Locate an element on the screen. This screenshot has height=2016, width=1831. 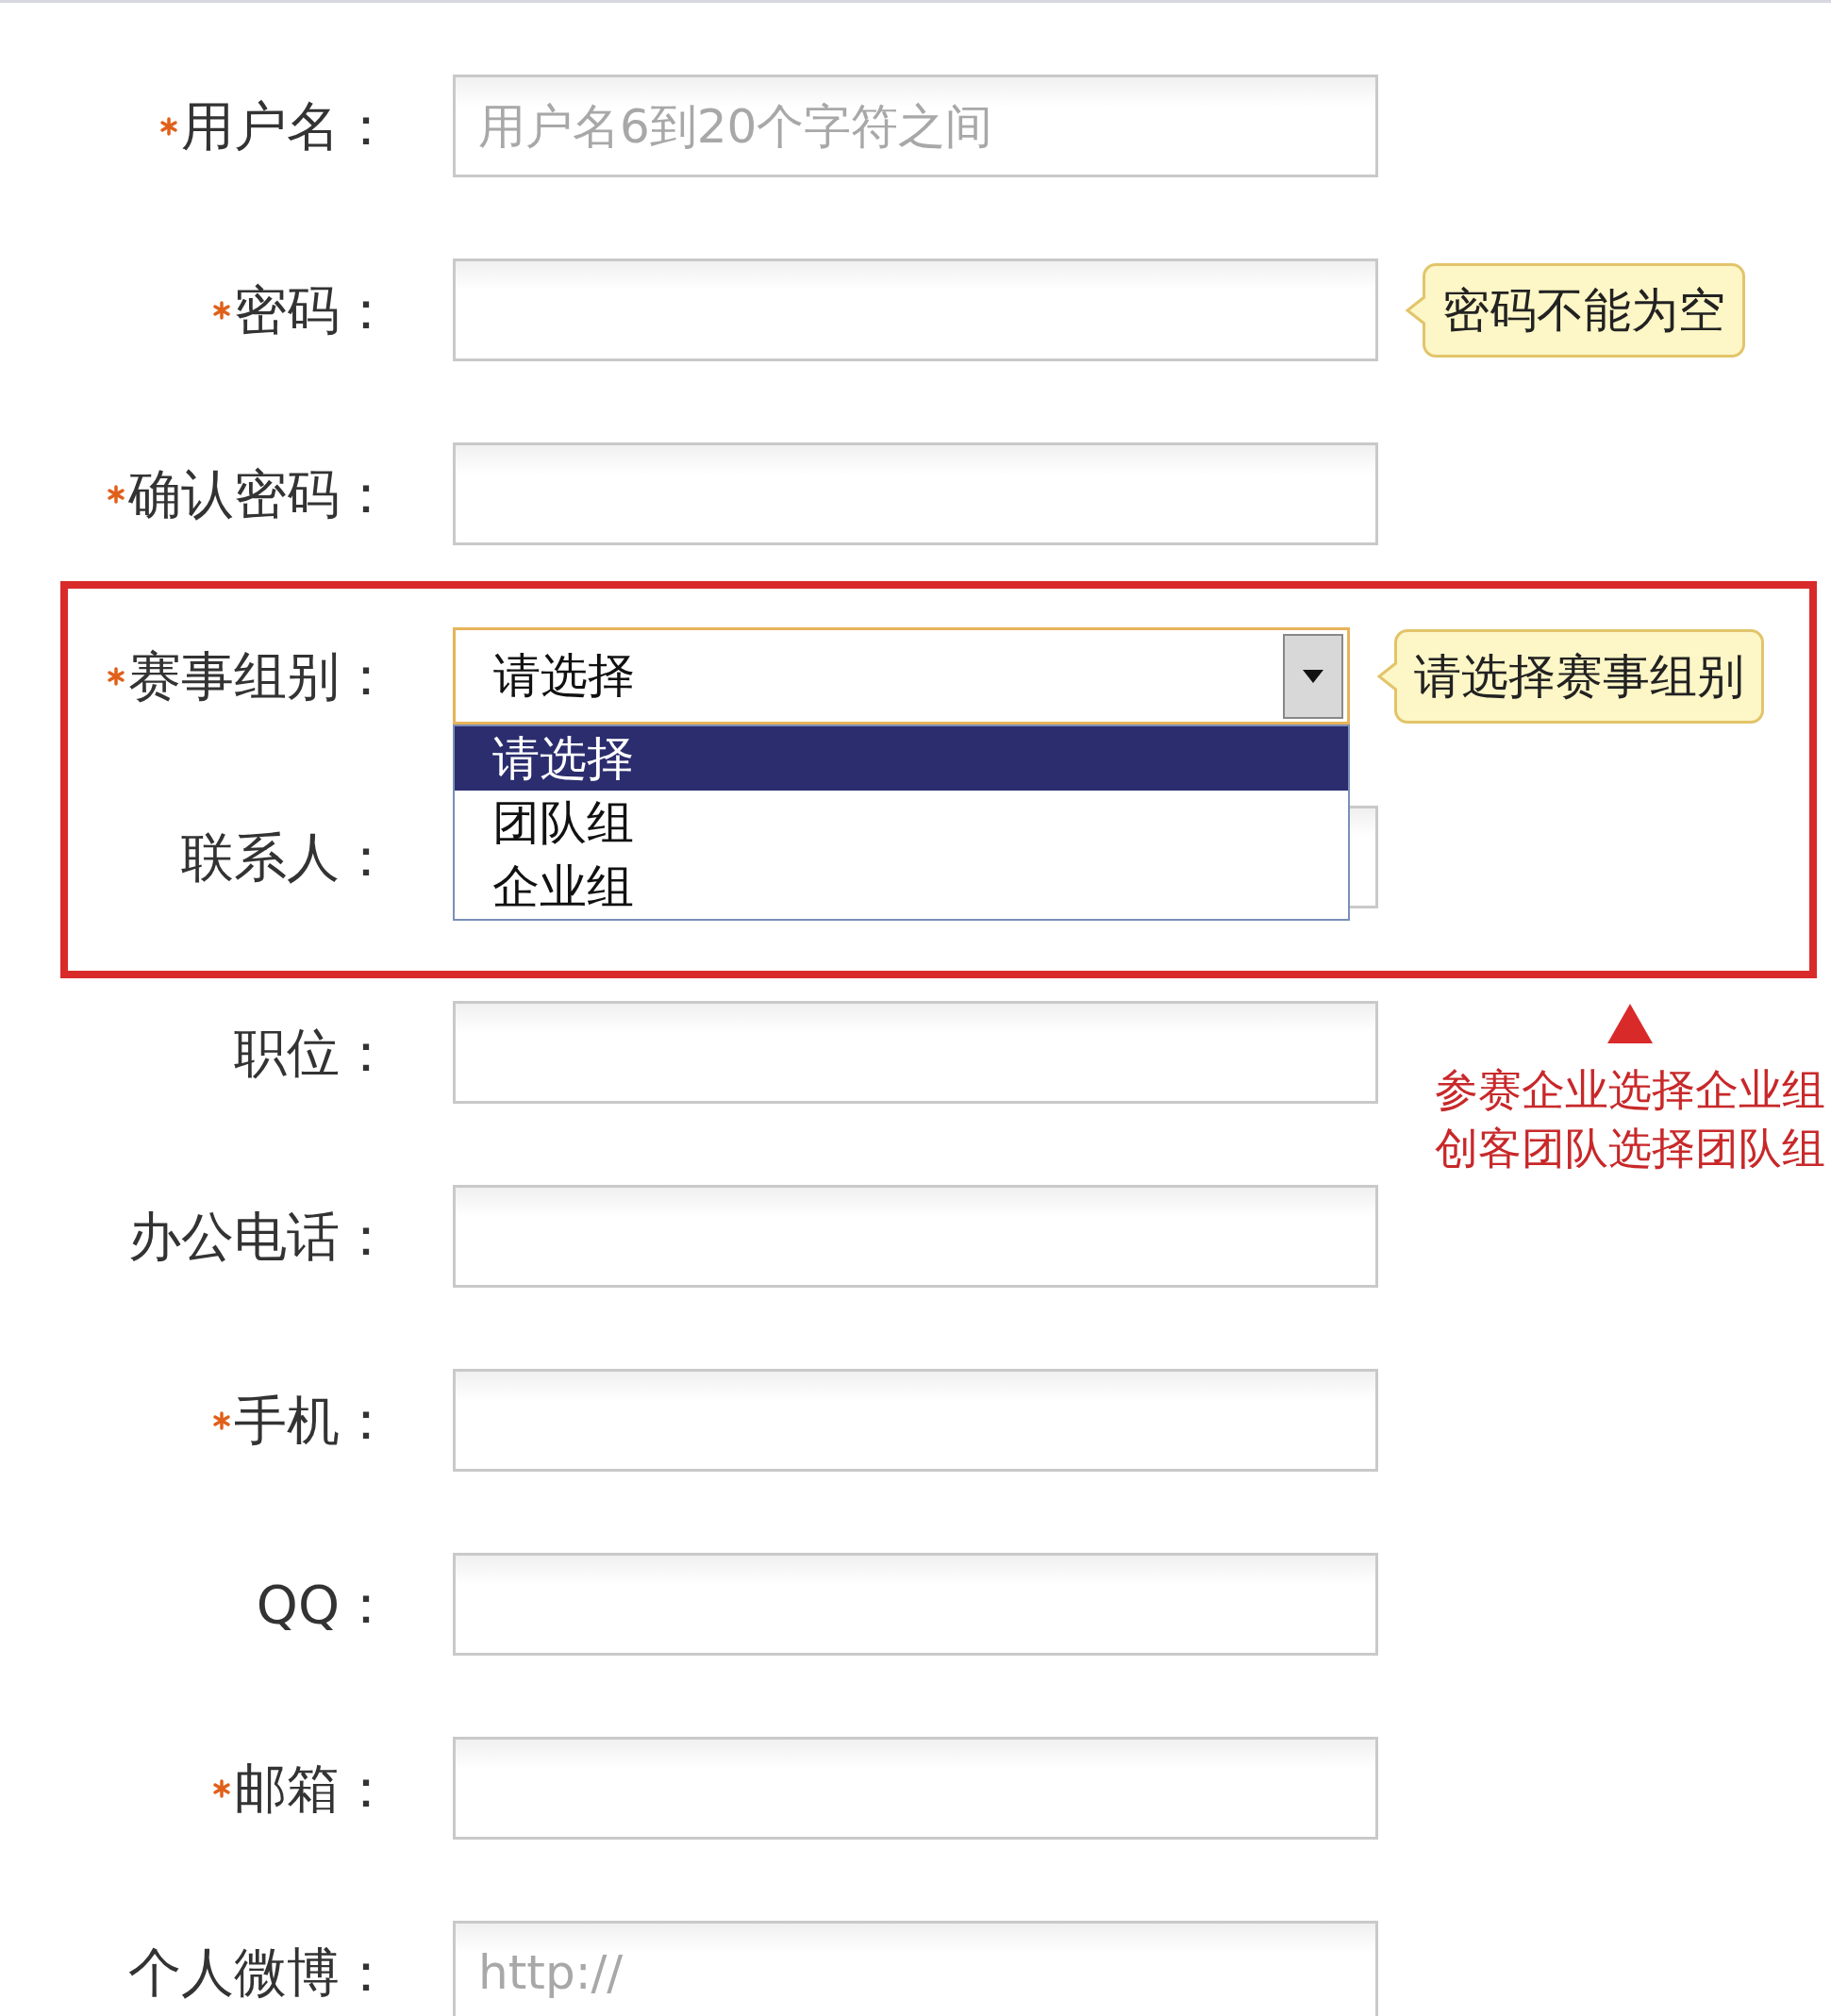
caret-icon is located at coordinates (1313, 676).